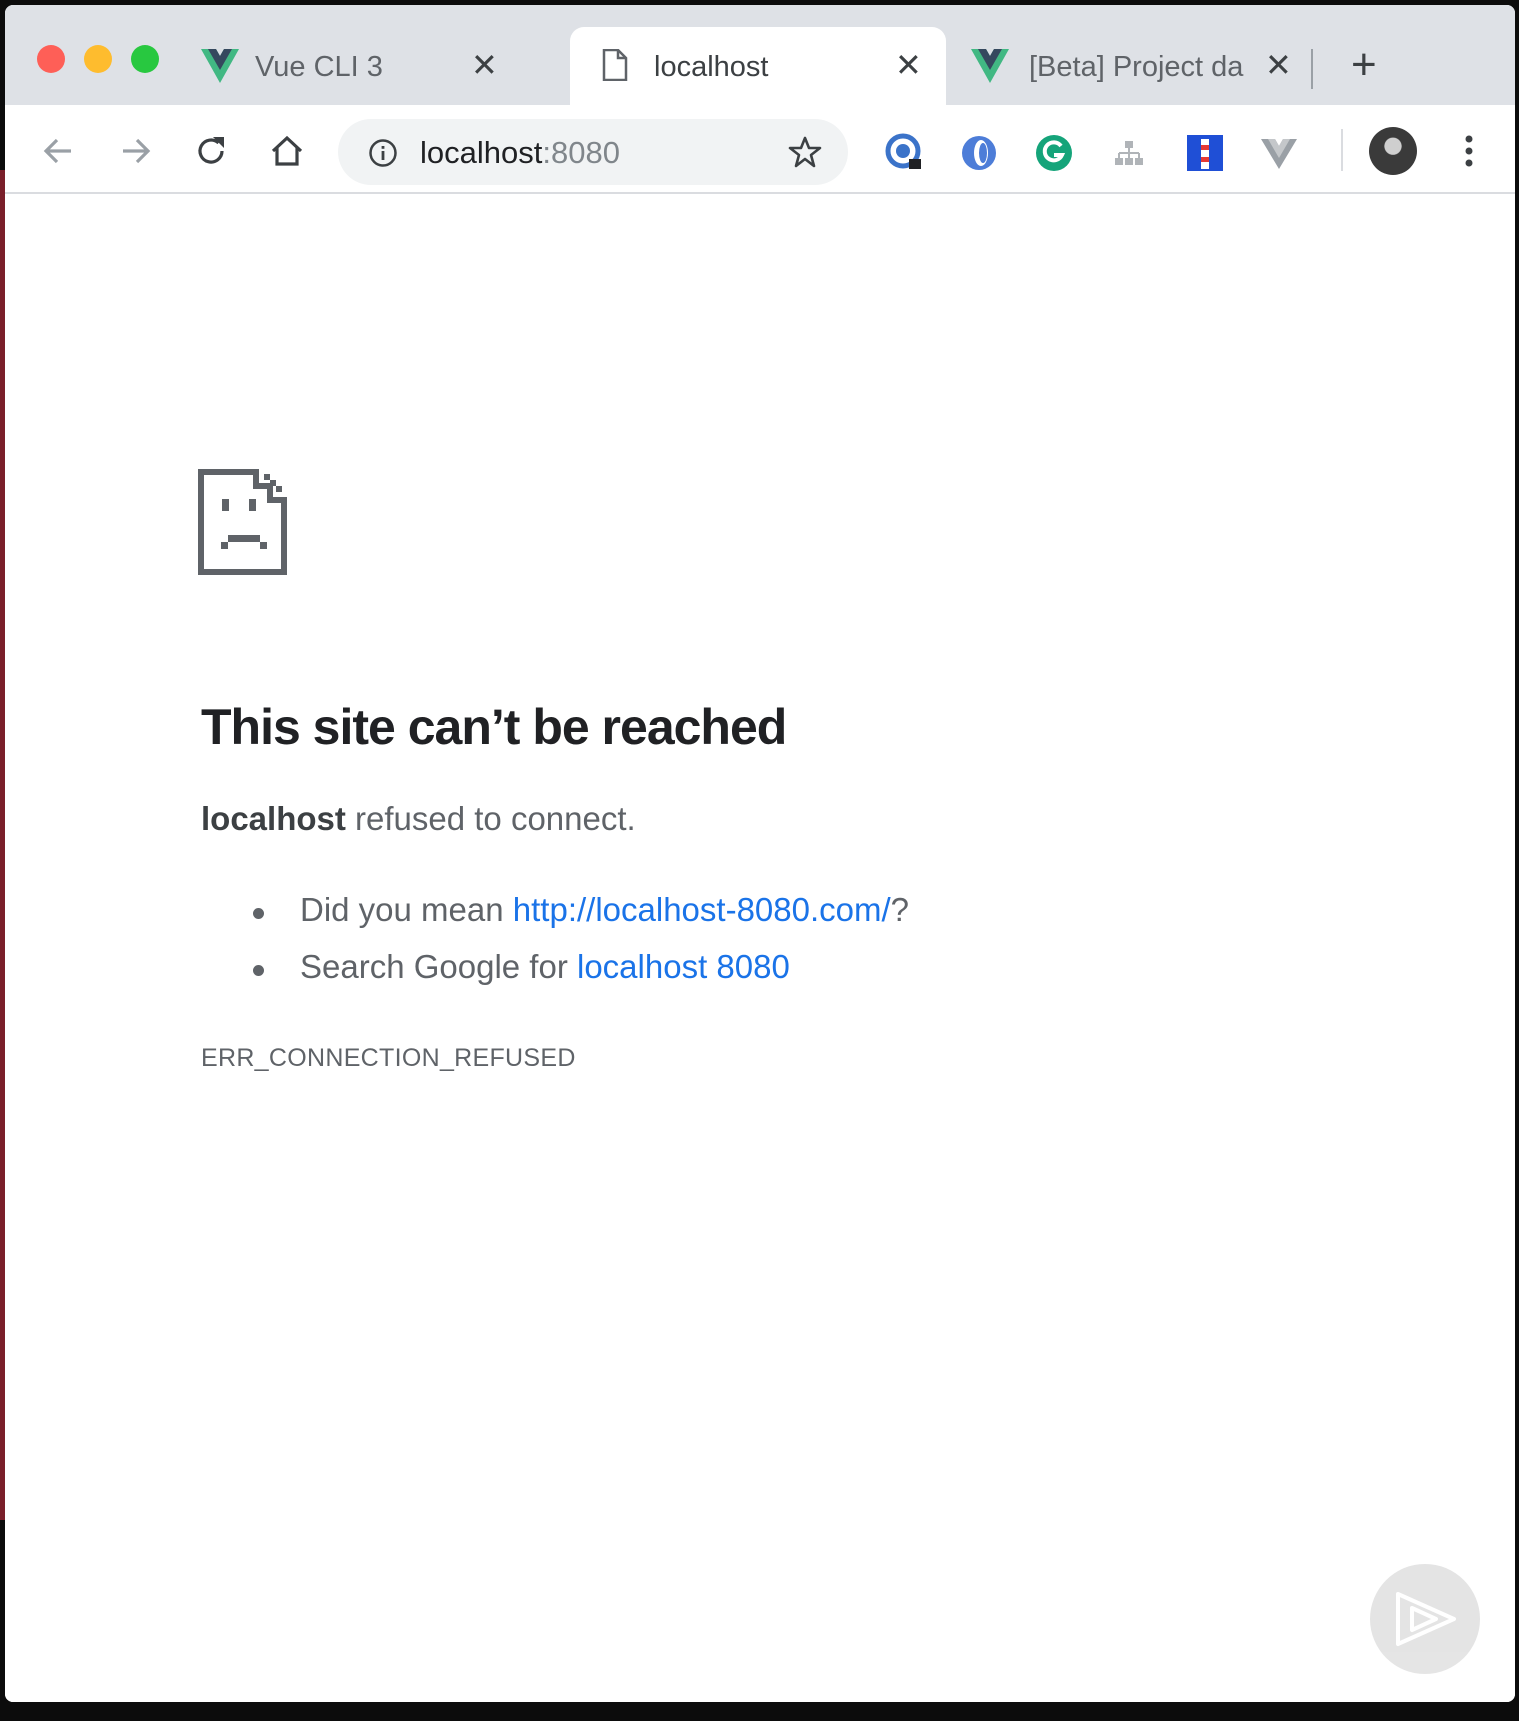  I want to click on profile-avatar, so click(1393, 151).